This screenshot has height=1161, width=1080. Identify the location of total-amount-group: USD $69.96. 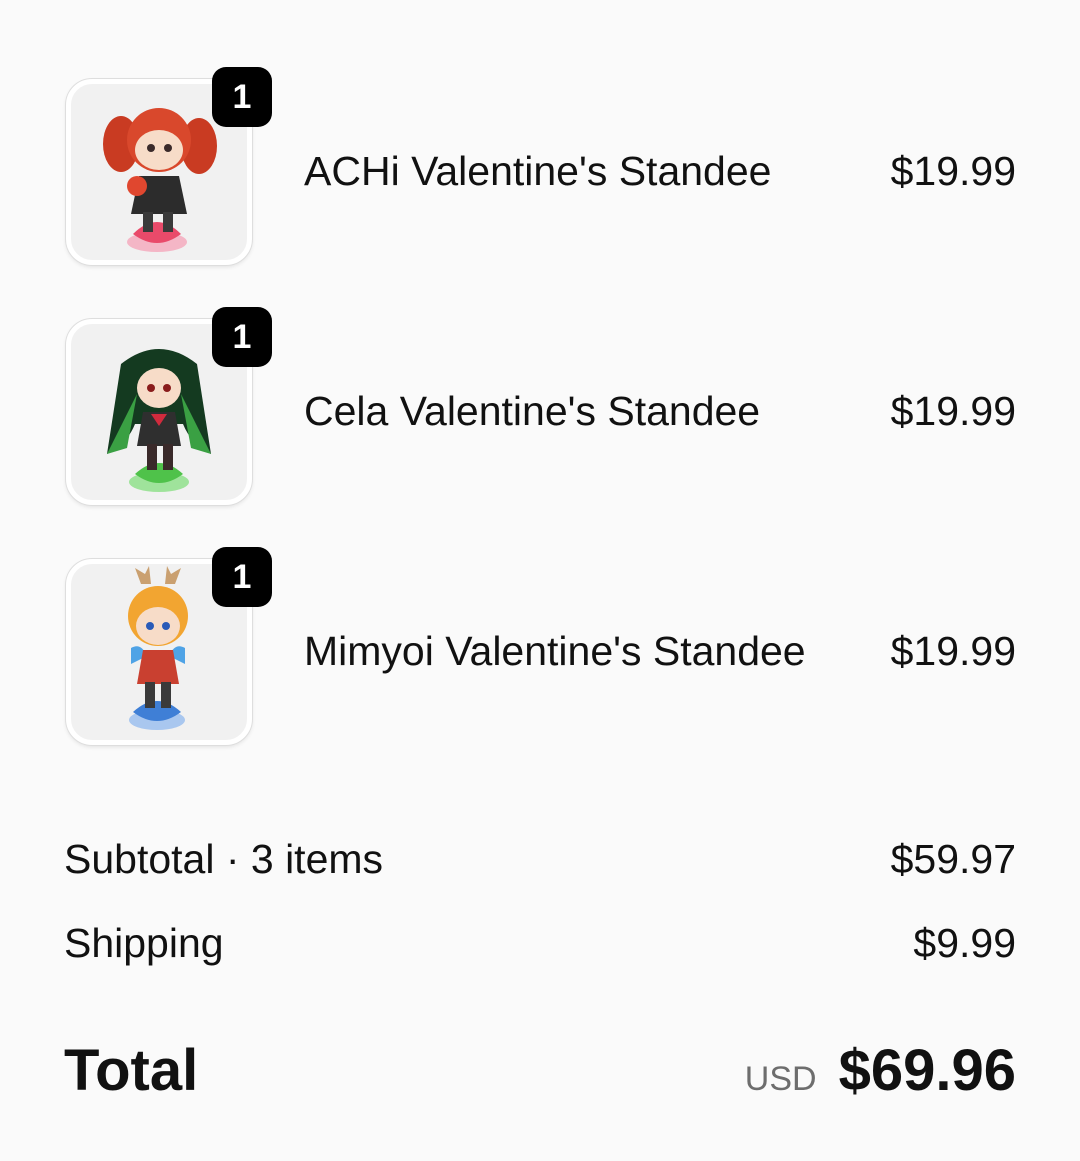
(880, 1071).